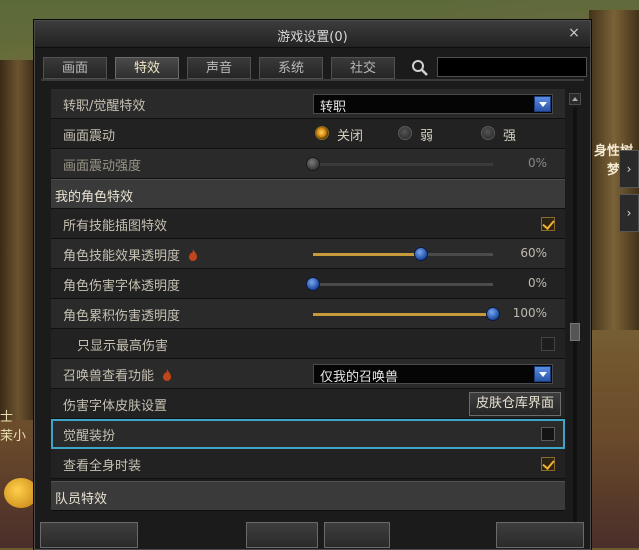 The height and width of the screenshot is (550, 639). What do you see at coordinates (81, 499) in the screenshot?
I see `team-header-label: 队员特效` at bounding box center [81, 499].